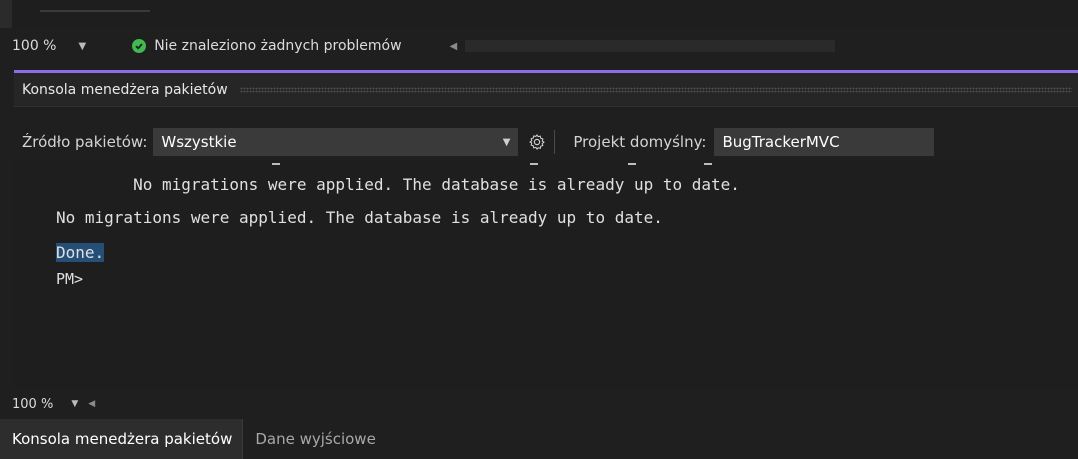 This screenshot has height=459, width=1078. Describe the element at coordinates (125, 89) in the screenshot. I see `tool-window-title: Konsola menedżera pakietów` at that location.